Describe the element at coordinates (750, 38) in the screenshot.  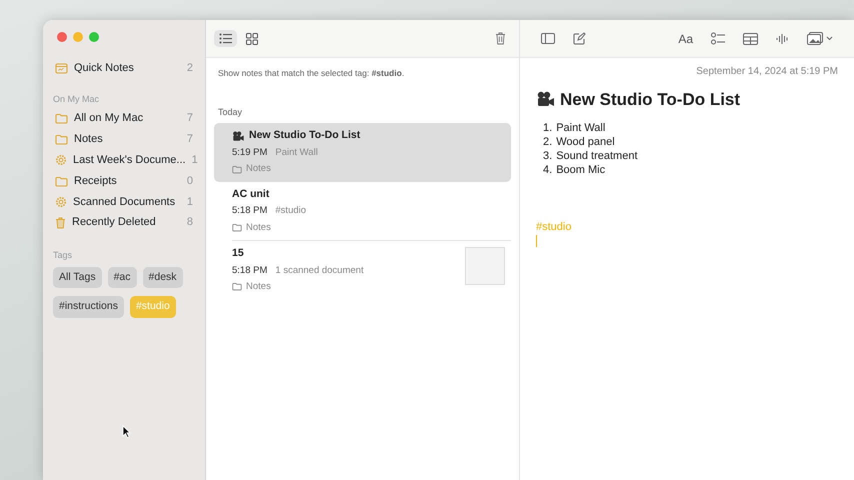
I see `table-icon` at that location.